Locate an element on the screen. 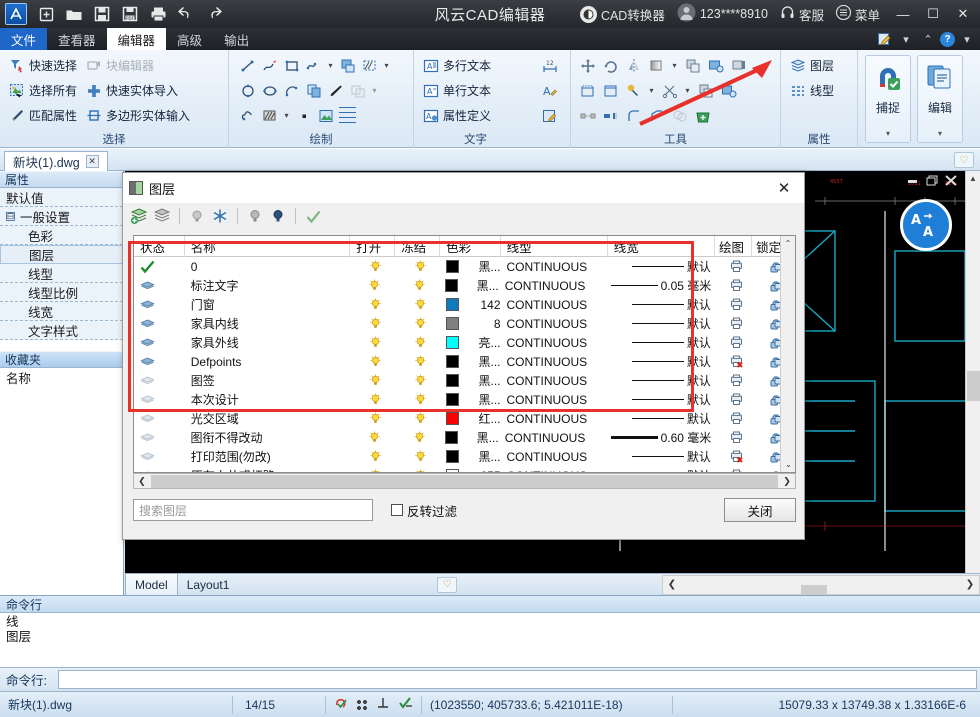 This screenshot has width=980, height=717. union-icon is located at coordinates (679, 115).